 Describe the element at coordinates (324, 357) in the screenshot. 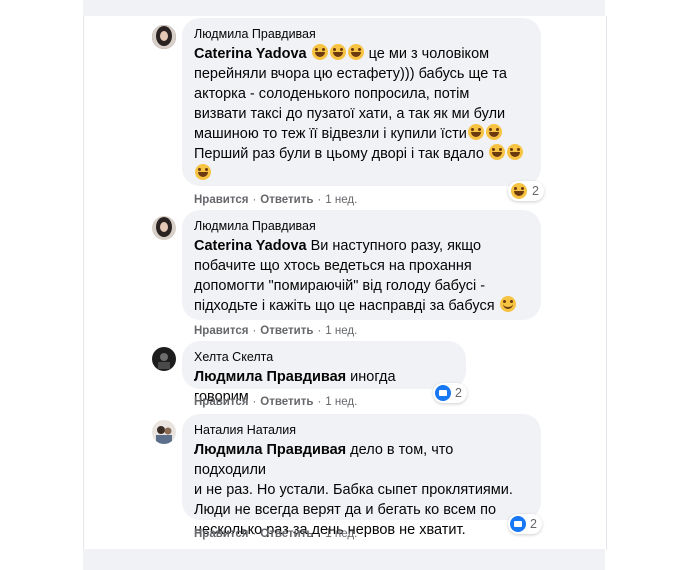

I see `comment-author: Хелта Скелта` at that location.